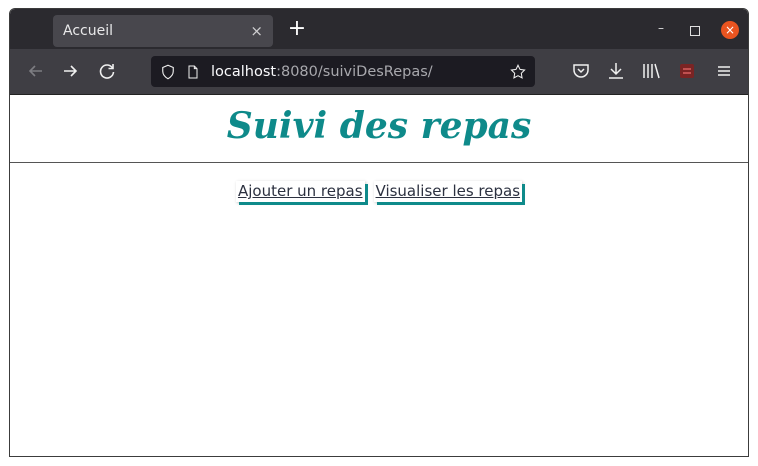 Image resolution: width=758 pixels, height=466 pixels. I want to click on arrow-right-icon, so click(71, 71).